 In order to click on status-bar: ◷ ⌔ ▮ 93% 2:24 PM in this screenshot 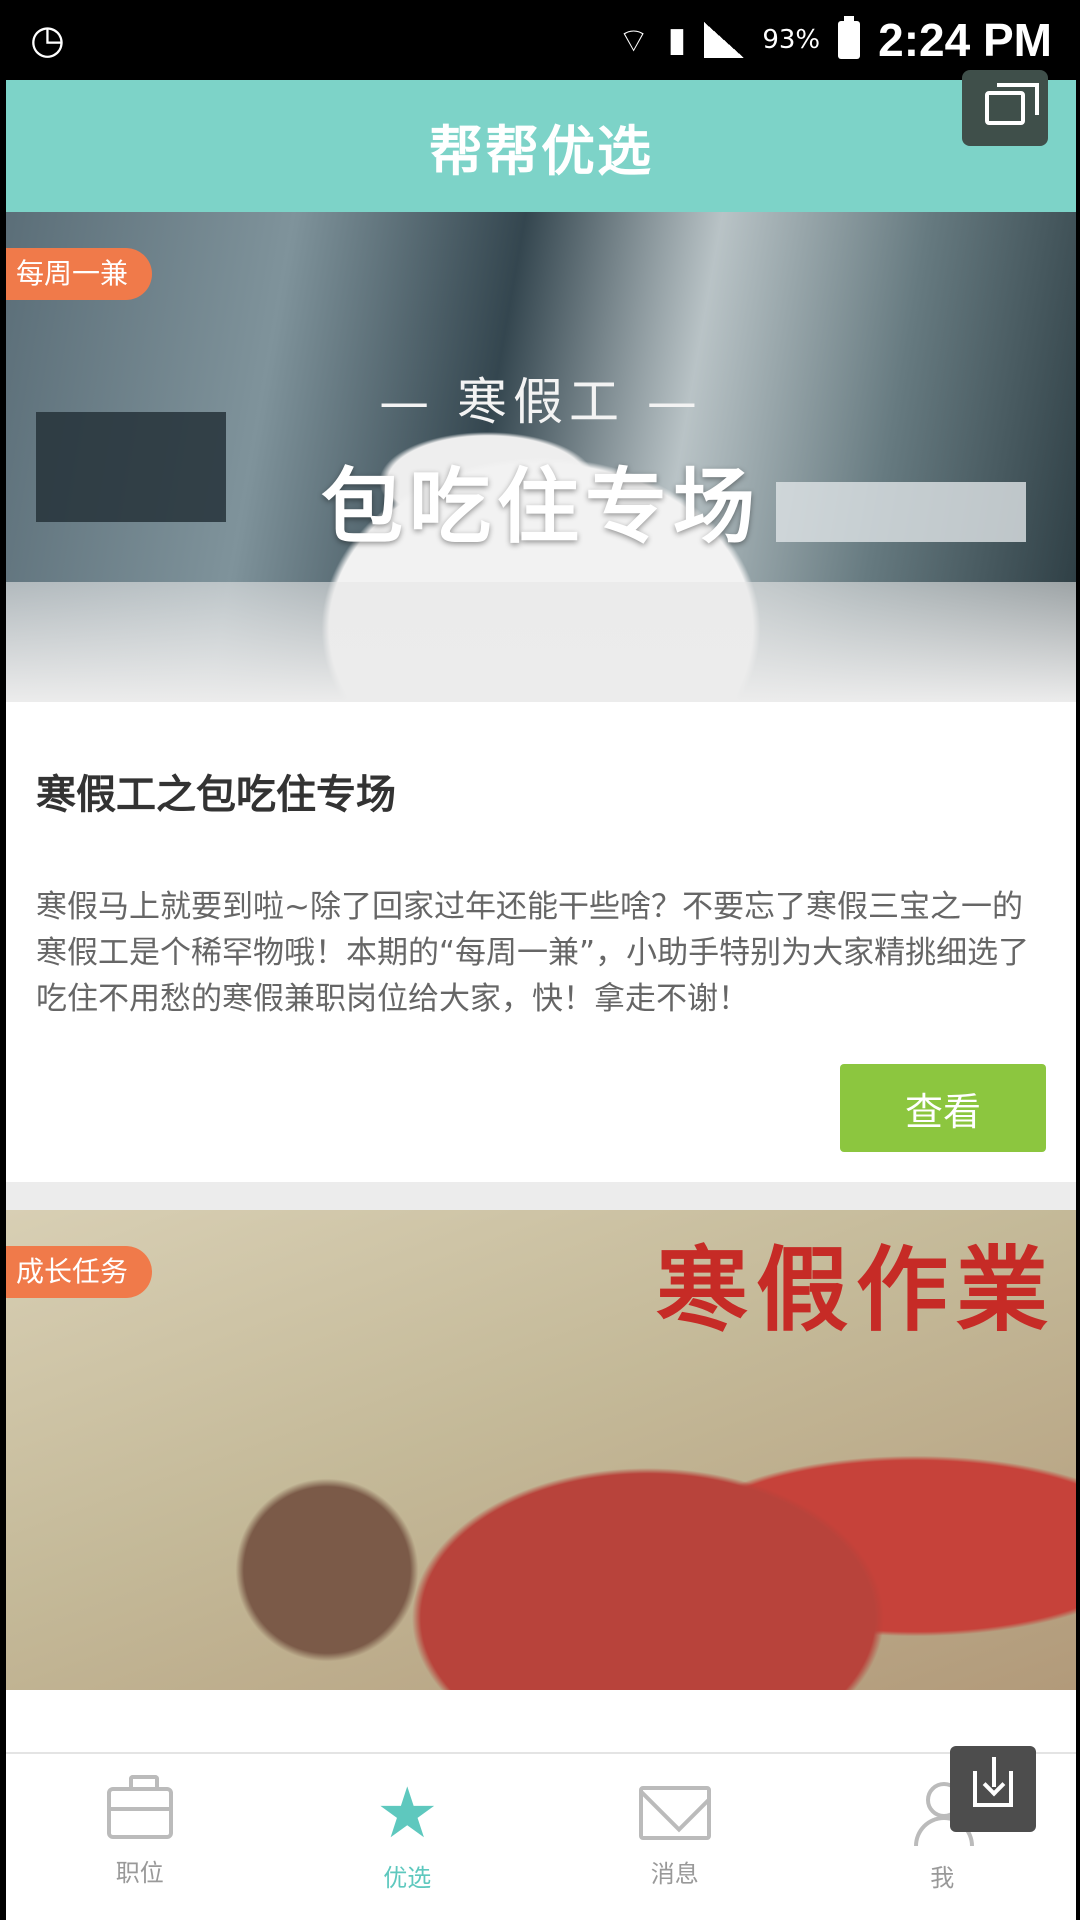, I will do `click(541, 40)`.